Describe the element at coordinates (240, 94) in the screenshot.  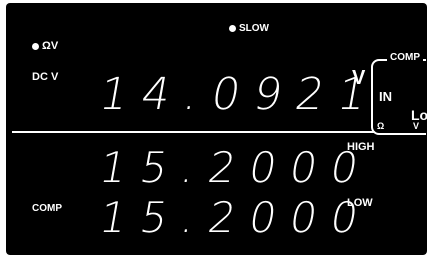
I see `main-reading: 14.0921` at that location.